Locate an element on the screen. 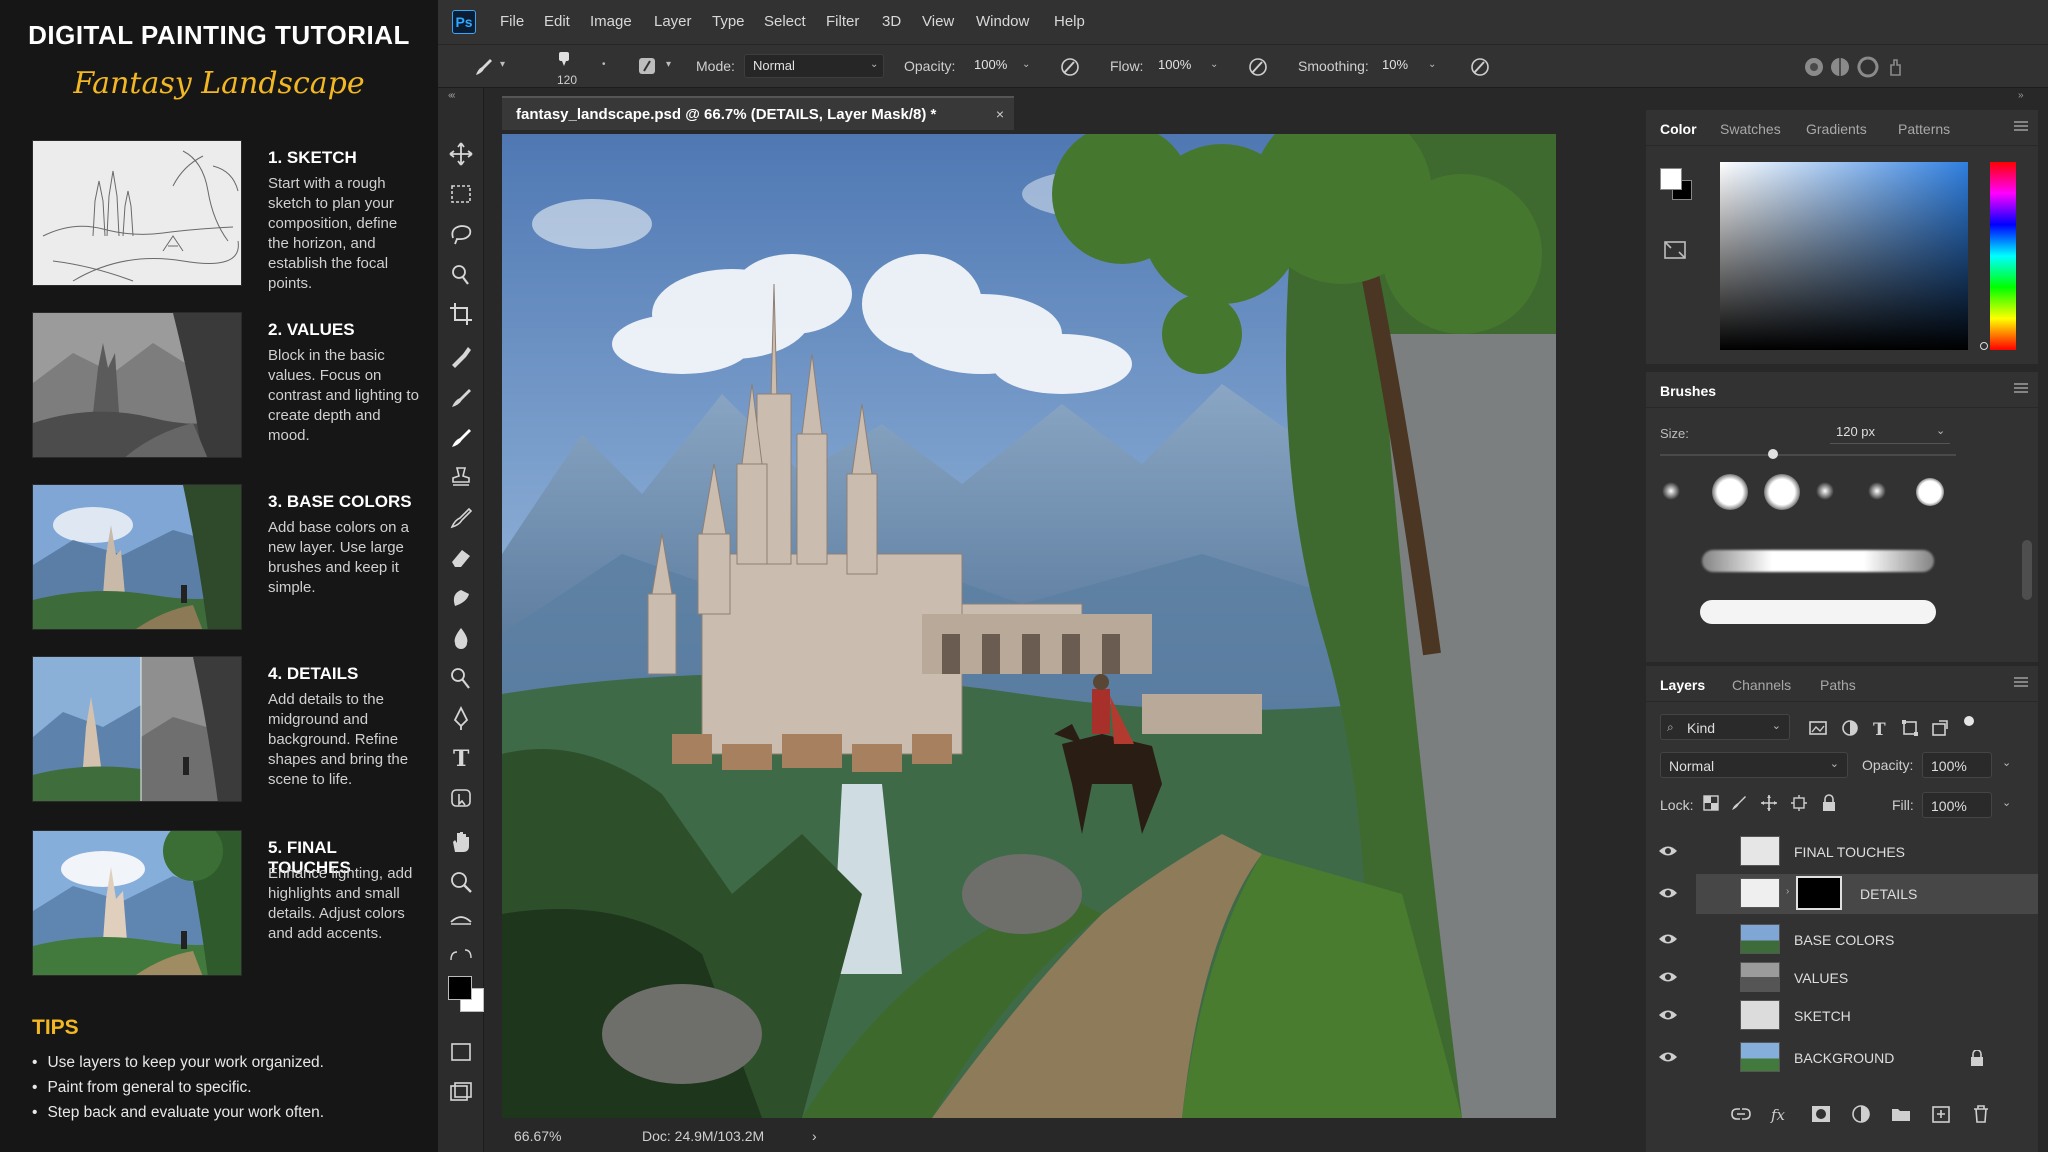  dodge-tool-icon is located at coordinates (461, 678).